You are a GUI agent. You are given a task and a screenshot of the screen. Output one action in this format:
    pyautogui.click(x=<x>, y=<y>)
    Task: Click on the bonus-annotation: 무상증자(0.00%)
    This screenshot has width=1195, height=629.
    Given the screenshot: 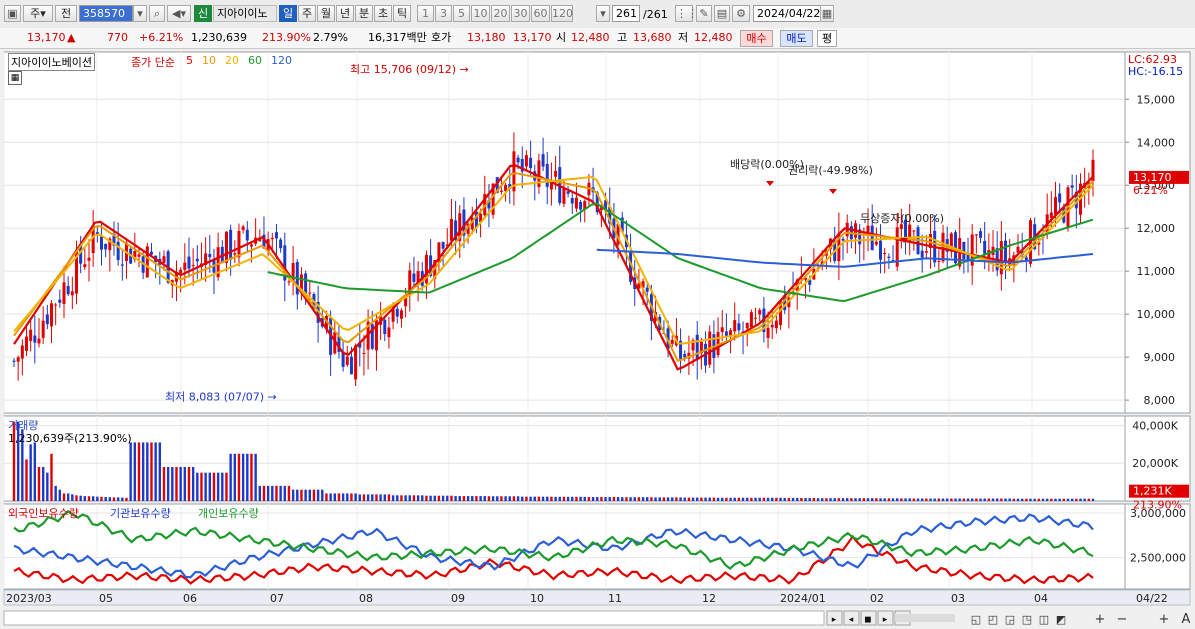 What is the action you would take?
    pyautogui.click(x=902, y=218)
    